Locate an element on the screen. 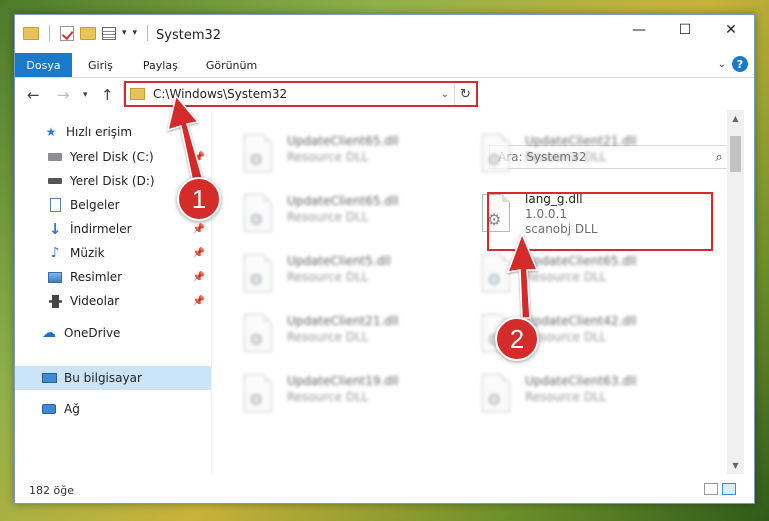 The height and width of the screenshot is (521, 769). tab-file: Dosya is located at coordinates (43, 65).